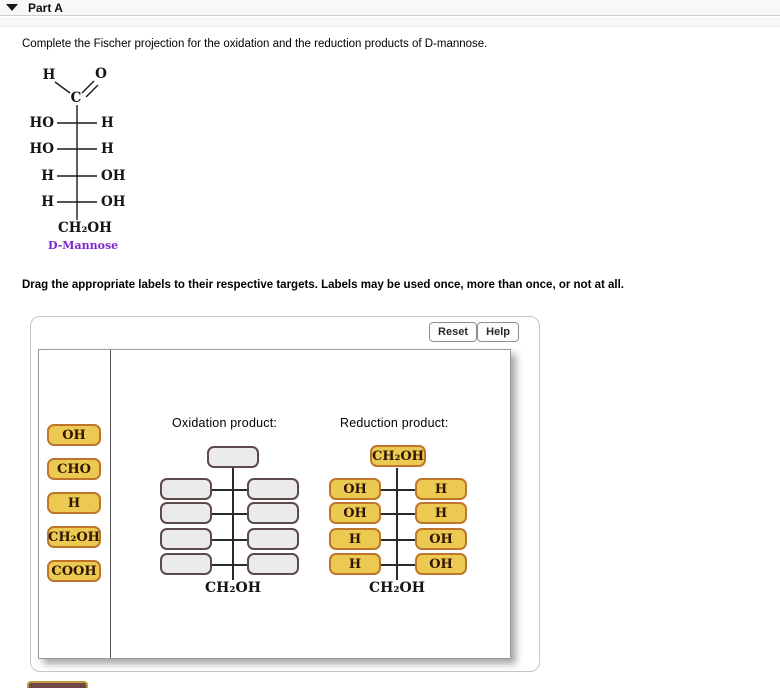  Describe the element at coordinates (47, 202) in the screenshot. I see `row4-left: H` at that location.